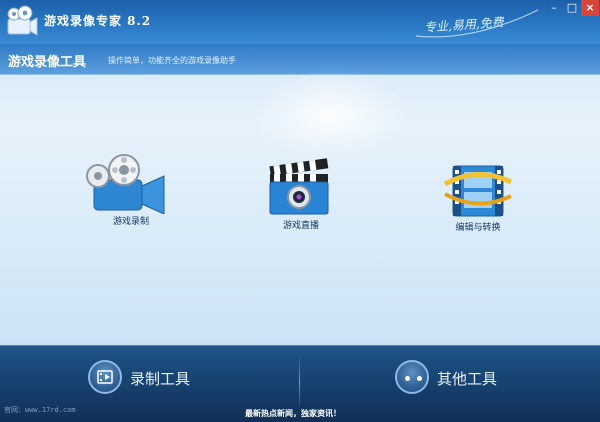  What do you see at coordinates (130, 222) in the screenshot?
I see `feature-label: 游戏录制` at bounding box center [130, 222].